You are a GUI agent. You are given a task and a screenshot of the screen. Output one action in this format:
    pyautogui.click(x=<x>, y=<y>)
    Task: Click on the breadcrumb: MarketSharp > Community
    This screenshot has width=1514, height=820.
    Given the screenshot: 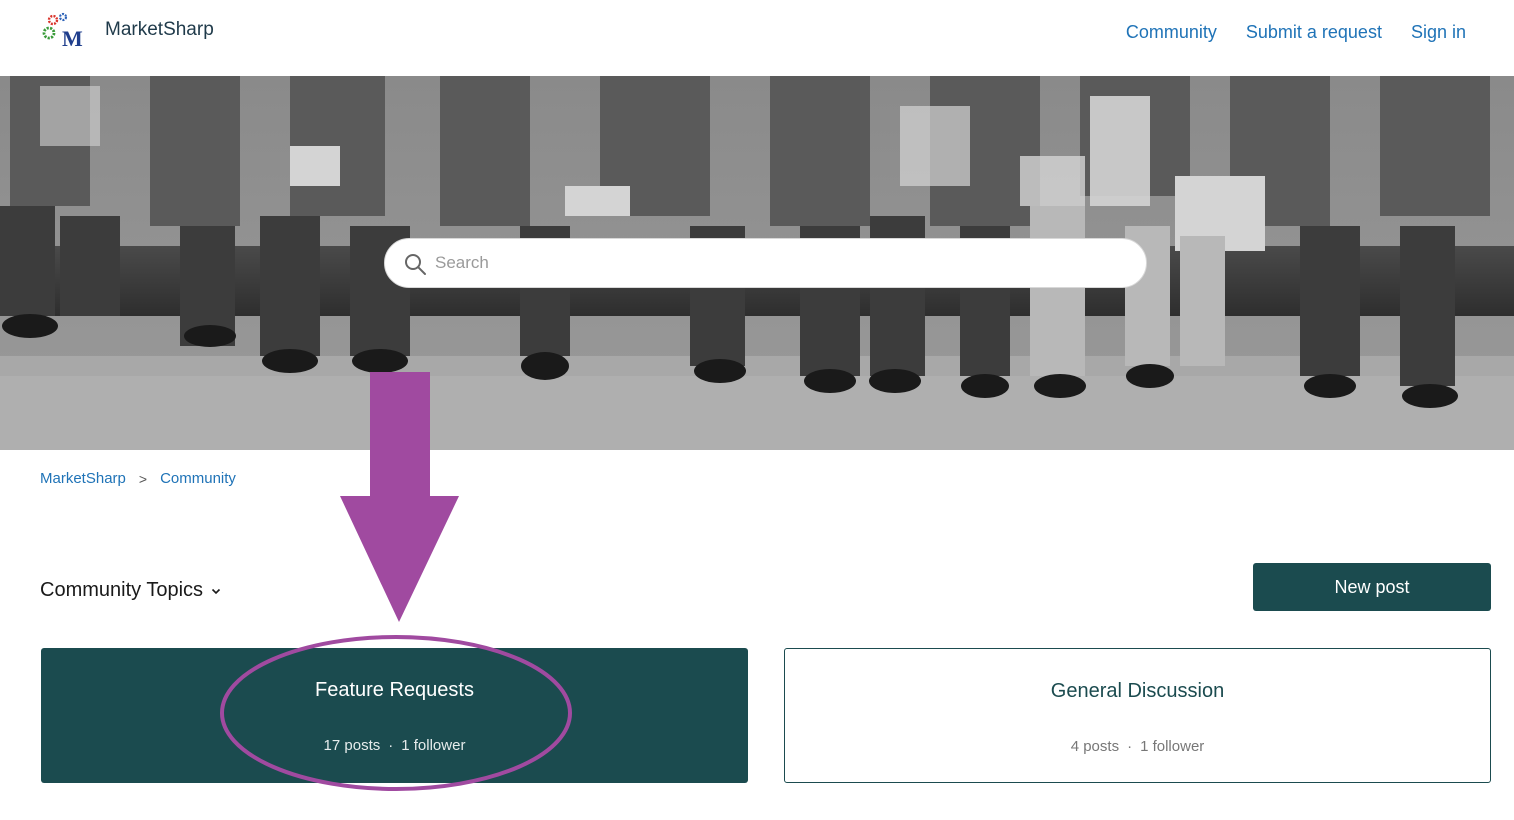 What is the action you would take?
    pyautogui.click(x=138, y=478)
    